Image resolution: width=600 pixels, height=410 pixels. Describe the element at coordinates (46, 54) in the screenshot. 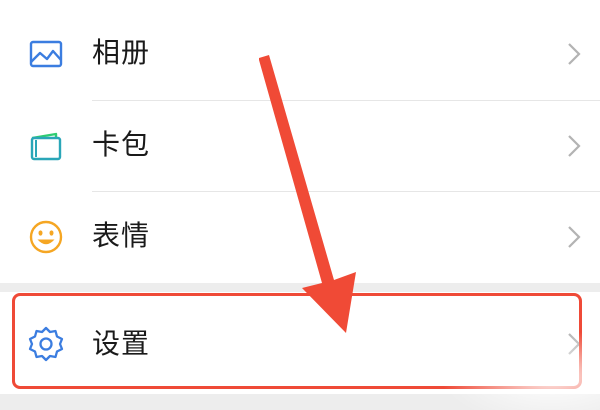

I see `photo-album-icon` at that location.